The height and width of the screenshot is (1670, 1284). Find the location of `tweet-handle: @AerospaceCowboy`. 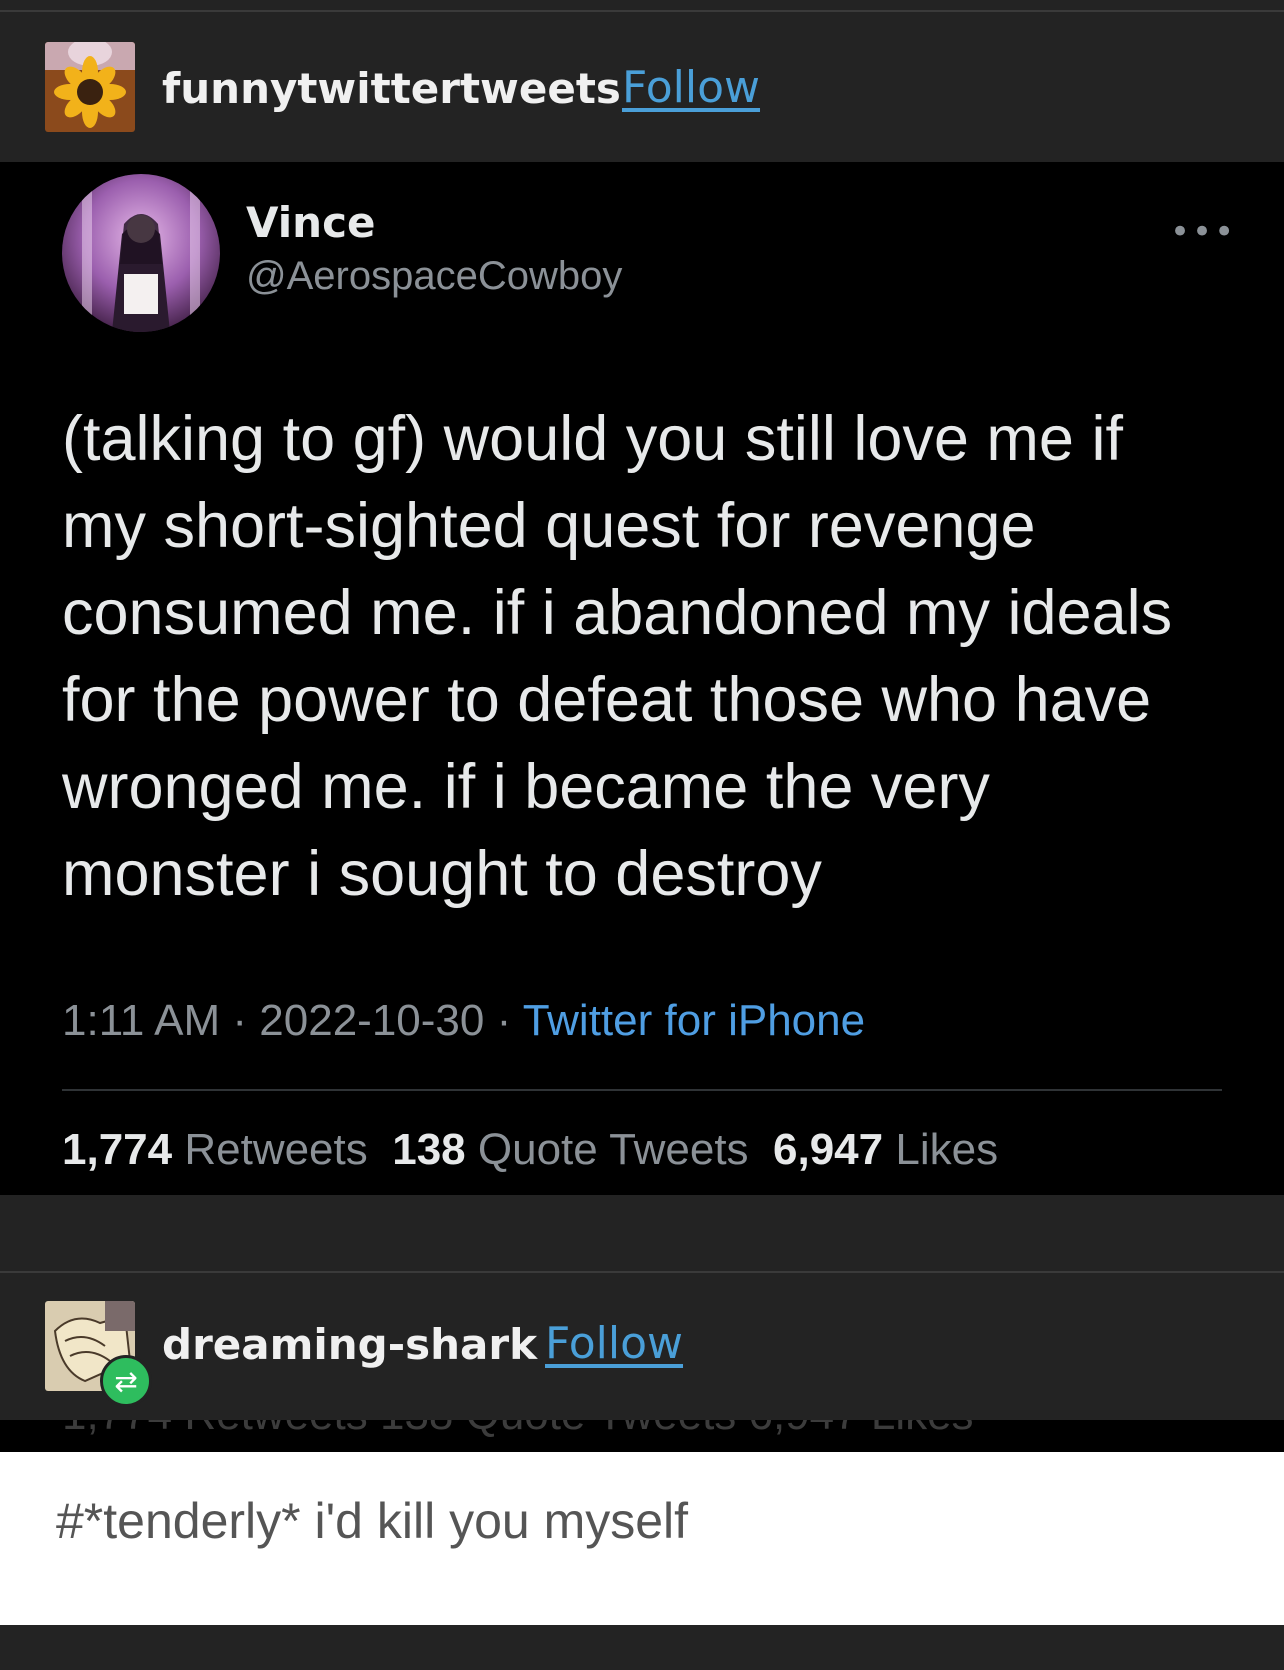

tweet-handle: @AerospaceCowboy is located at coordinates (434, 276).